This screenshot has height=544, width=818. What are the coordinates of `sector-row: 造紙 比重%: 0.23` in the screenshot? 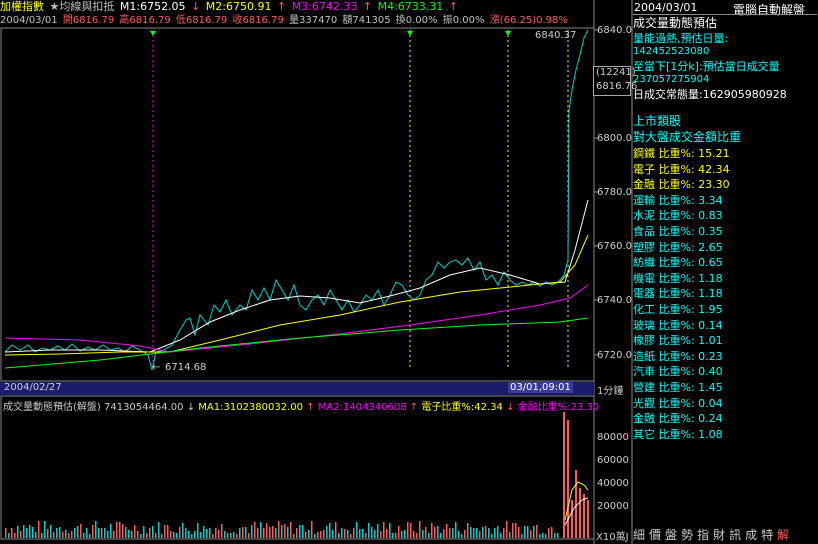 It's located at (678, 357).